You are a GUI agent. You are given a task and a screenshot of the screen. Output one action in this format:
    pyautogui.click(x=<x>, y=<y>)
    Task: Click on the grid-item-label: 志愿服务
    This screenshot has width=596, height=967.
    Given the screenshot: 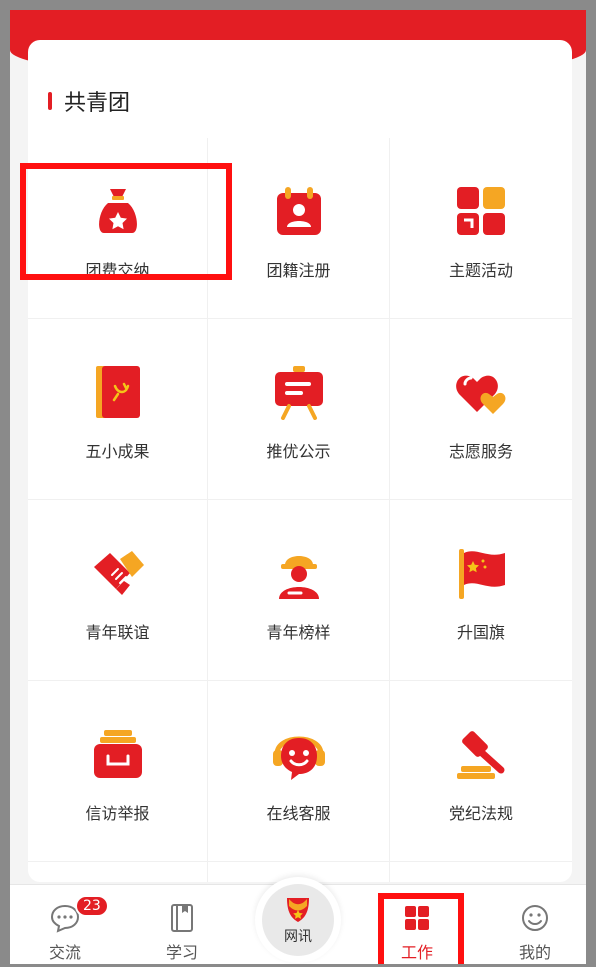 What is the action you would take?
    pyautogui.click(x=480, y=451)
    